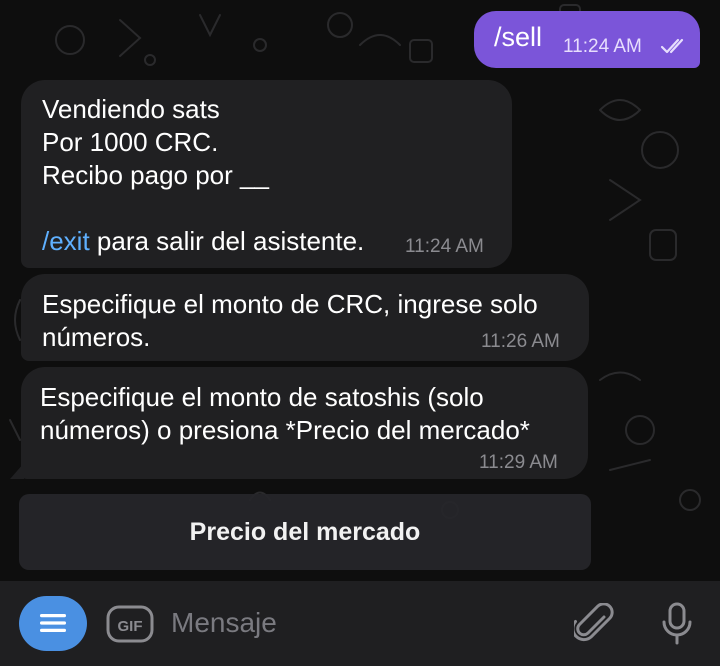 This screenshot has width=720, height=666. I want to click on message-line: para salir del asistente., so click(227, 241).